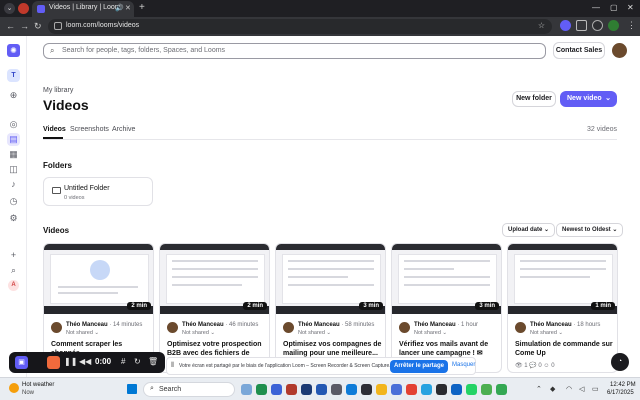 This screenshot has width=640, height=400. Describe the element at coordinates (351, 389) in the screenshot. I see `app-icon-edge` at that location.